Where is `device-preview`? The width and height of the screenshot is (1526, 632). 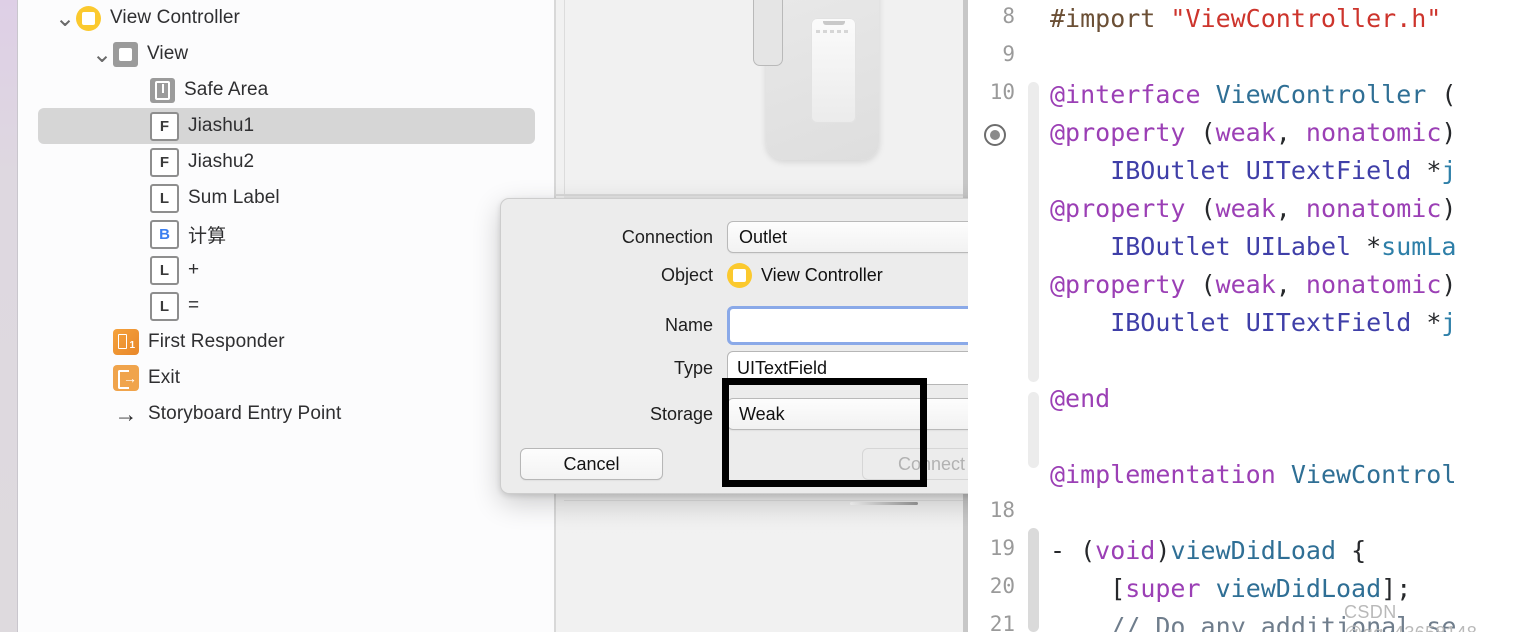
device-preview is located at coordinates (816, 80).